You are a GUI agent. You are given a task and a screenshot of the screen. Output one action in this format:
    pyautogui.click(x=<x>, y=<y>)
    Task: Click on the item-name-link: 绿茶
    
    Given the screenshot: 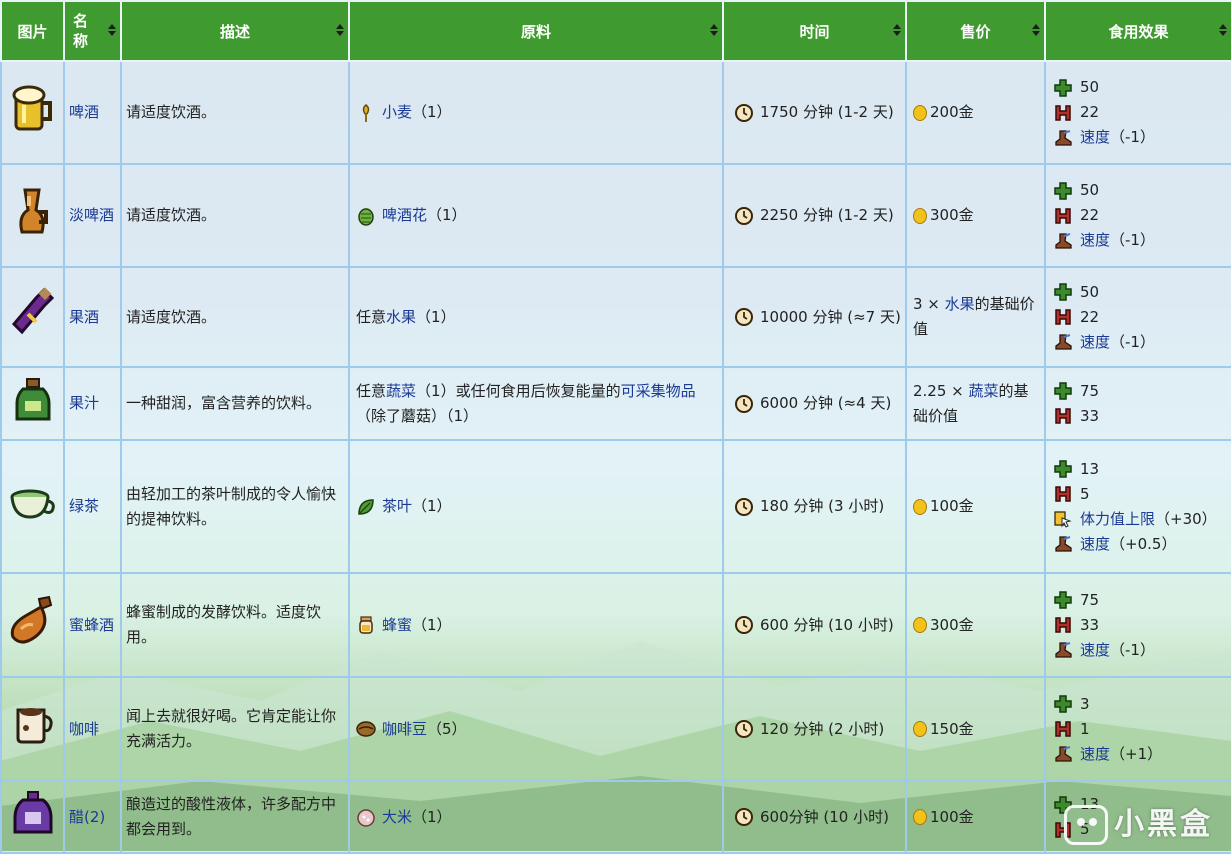 What is the action you would take?
    pyautogui.click(x=84, y=506)
    